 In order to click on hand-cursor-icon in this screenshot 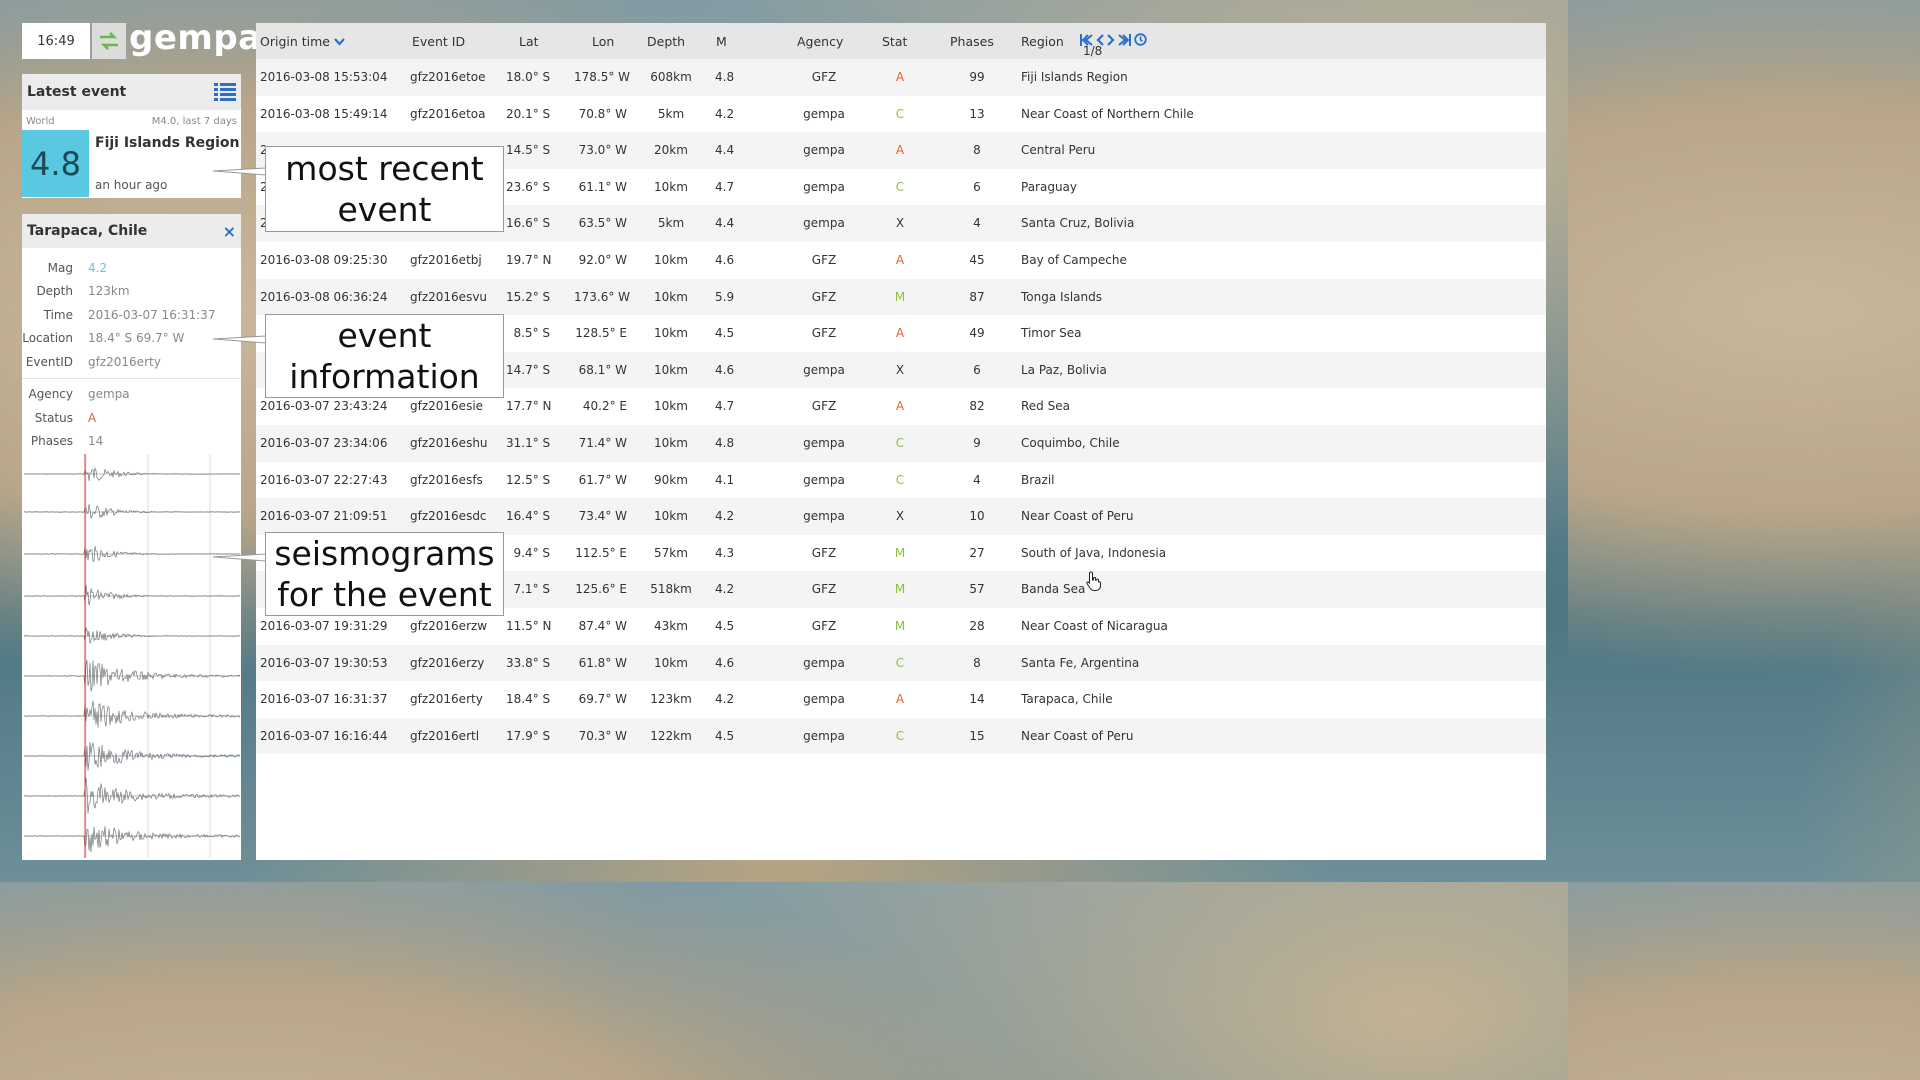, I will do `click(1093, 581)`.